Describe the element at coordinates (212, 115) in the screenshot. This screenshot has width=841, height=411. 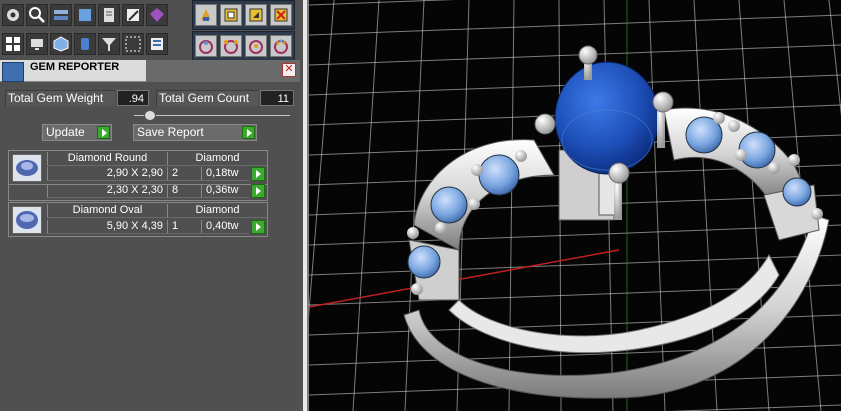
I see `size-slider-track` at that location.